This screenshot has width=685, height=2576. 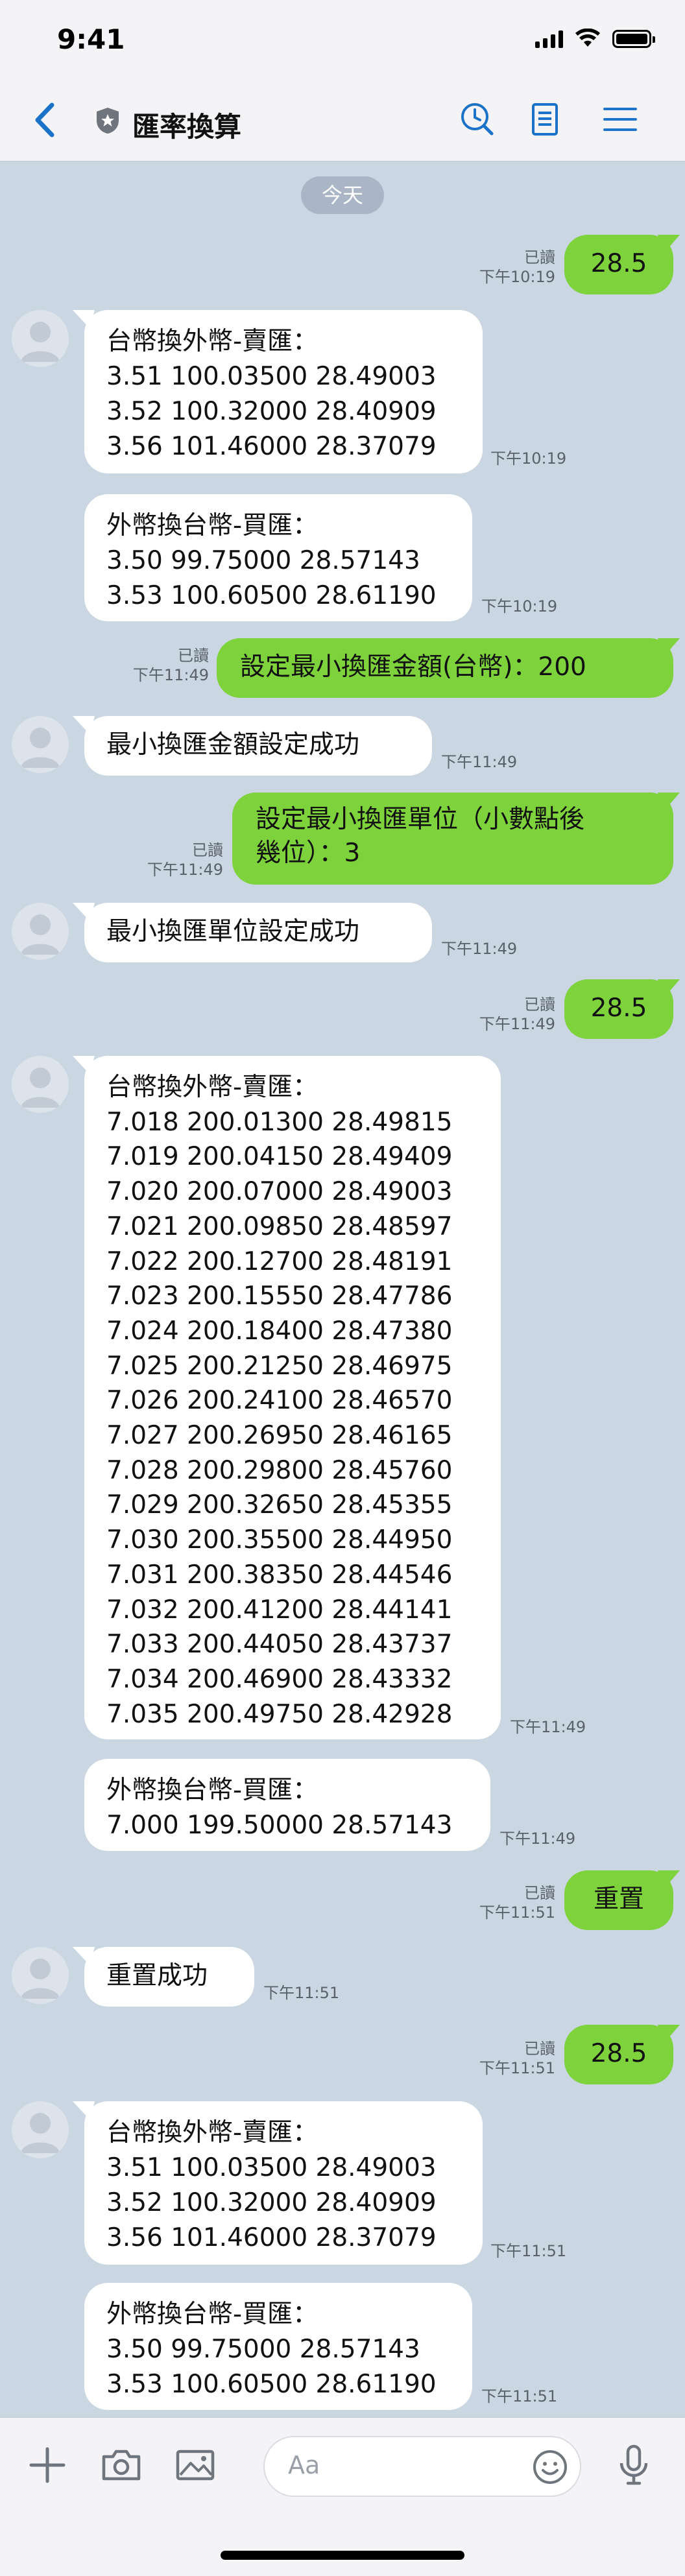 What do you see at coordinates (398, 2465) in the screenshot?
I see `message-text-field` at bounding box center [398, 2465].